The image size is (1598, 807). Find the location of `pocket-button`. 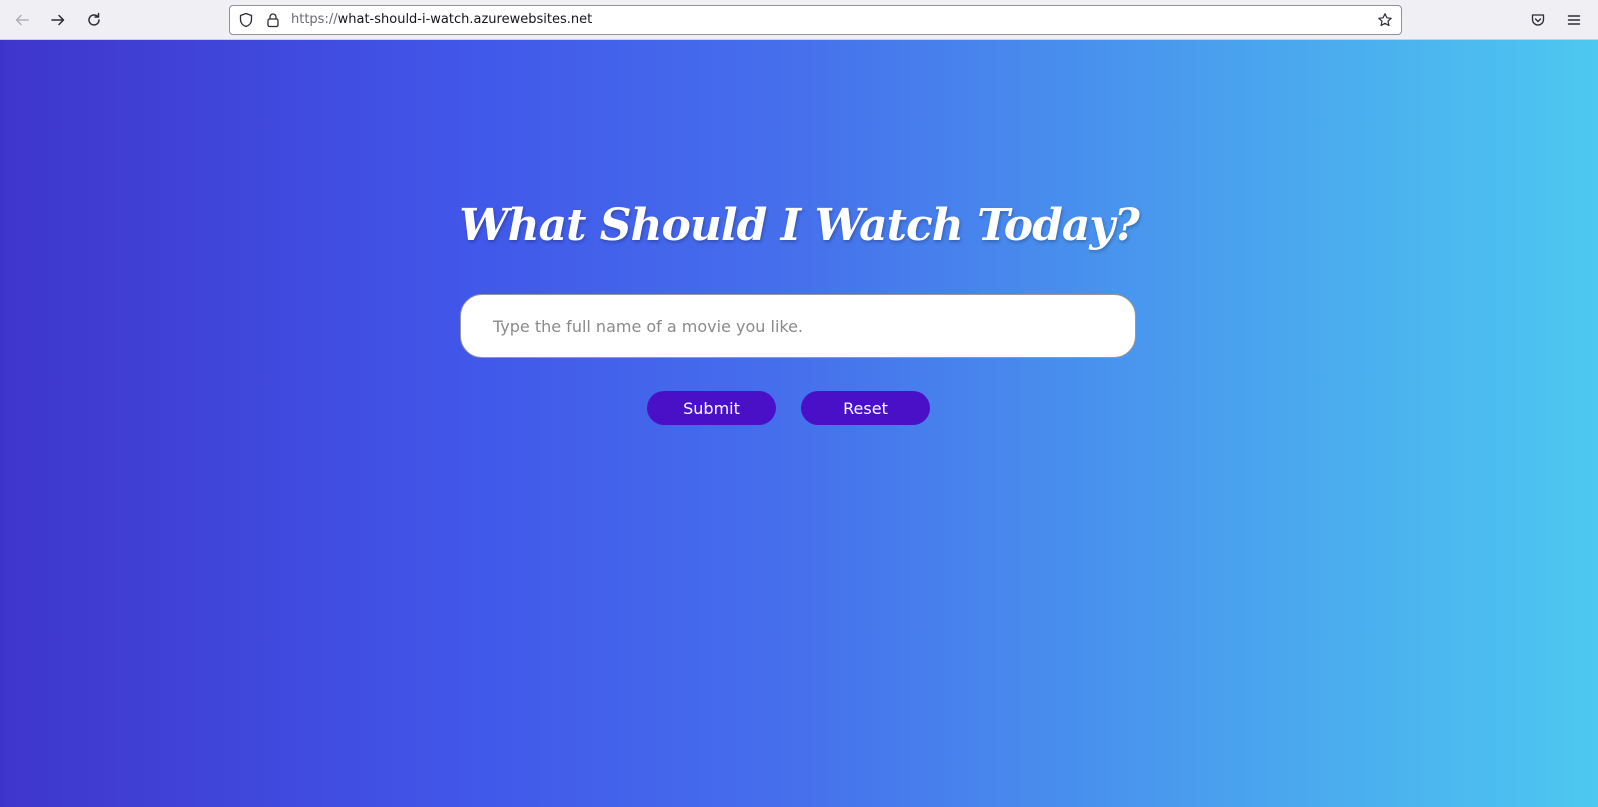

pocket-button is located at coordinates (1538, 20).